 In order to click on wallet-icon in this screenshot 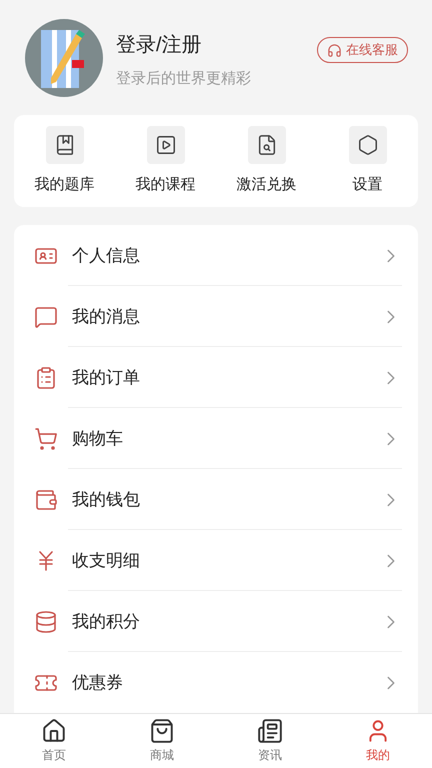, I will do `click(46, 500)`.